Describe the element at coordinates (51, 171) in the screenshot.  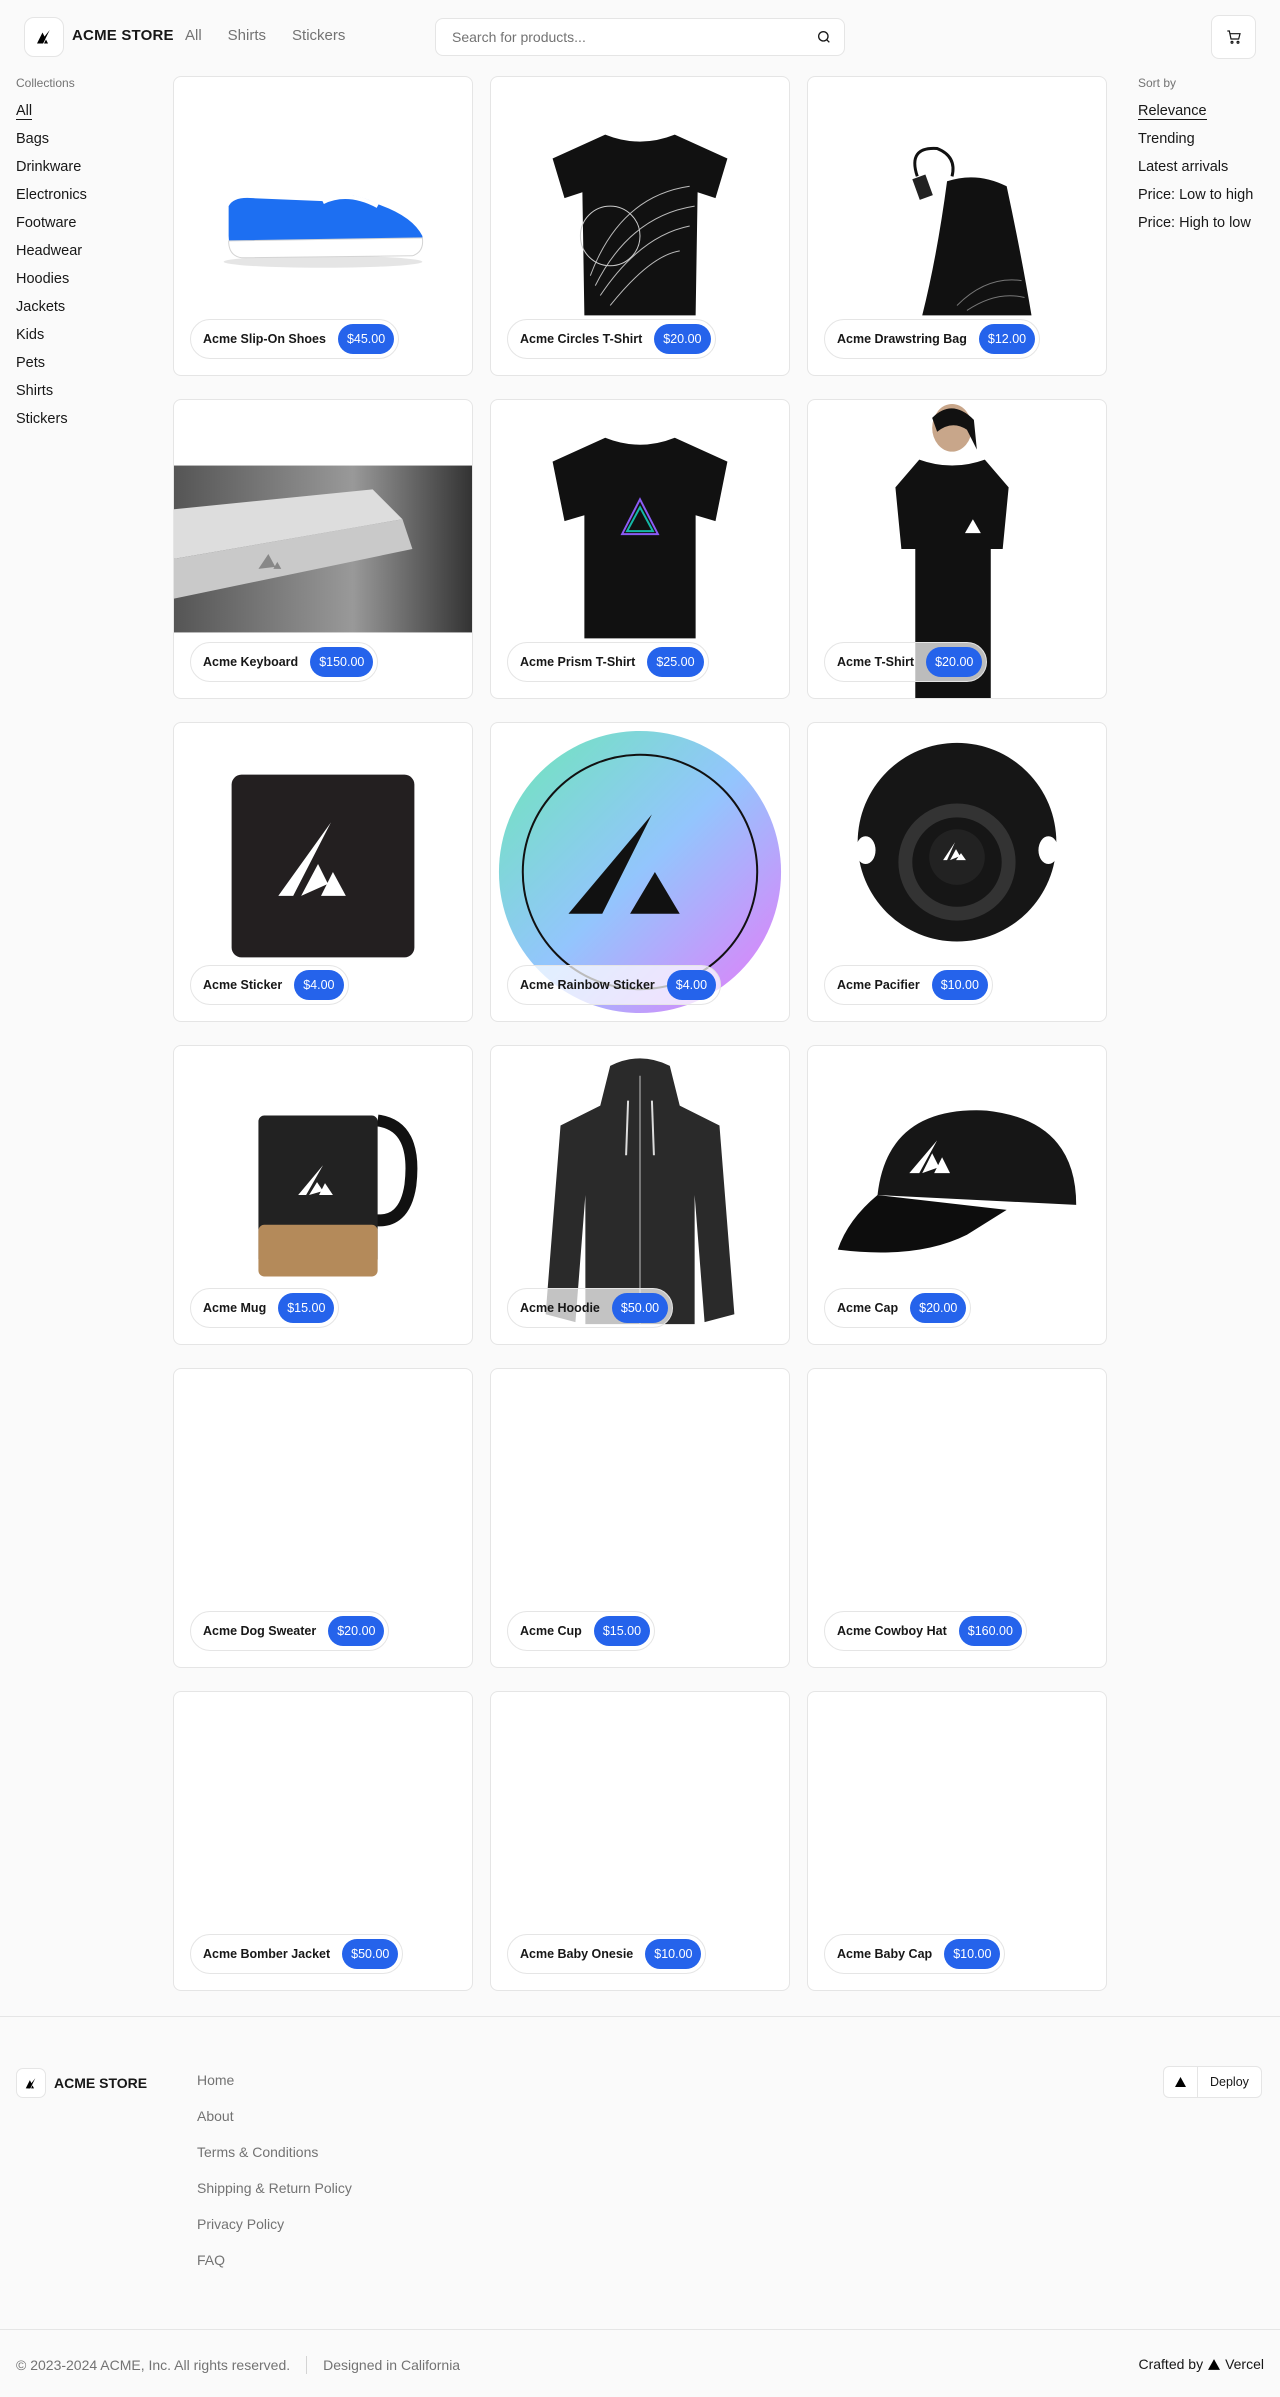
I see `collection-item-drinkware: Drinkware` at that location.